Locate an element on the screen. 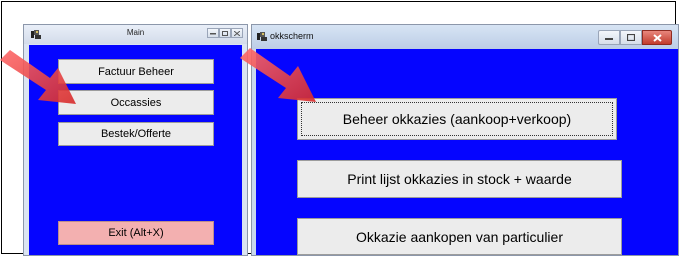 The height and width of the screenshot is (256, 679). okkscherm-window-controls is located at coordinates (635, 37).